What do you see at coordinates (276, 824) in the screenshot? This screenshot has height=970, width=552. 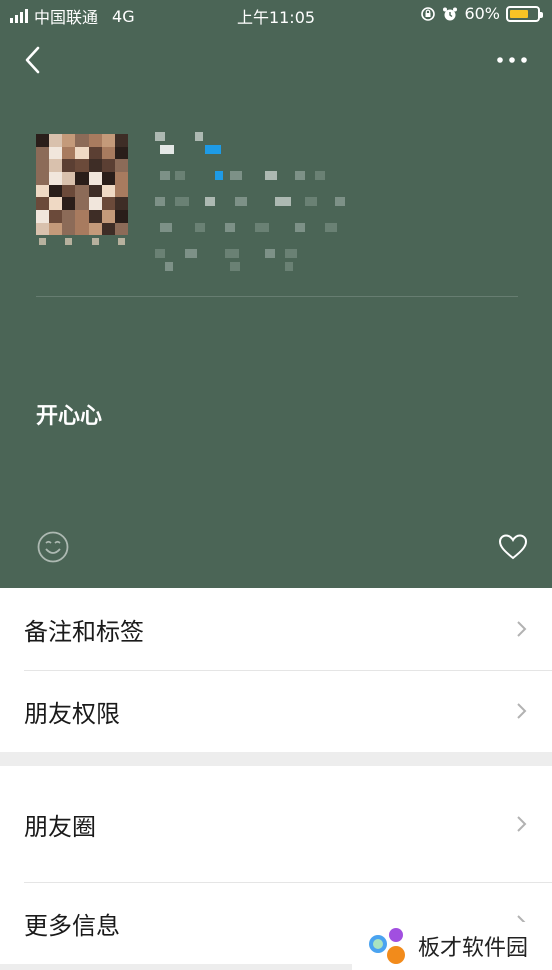 I see `menu-item-moments: 朋友圈` at bounding box center [276, 824].